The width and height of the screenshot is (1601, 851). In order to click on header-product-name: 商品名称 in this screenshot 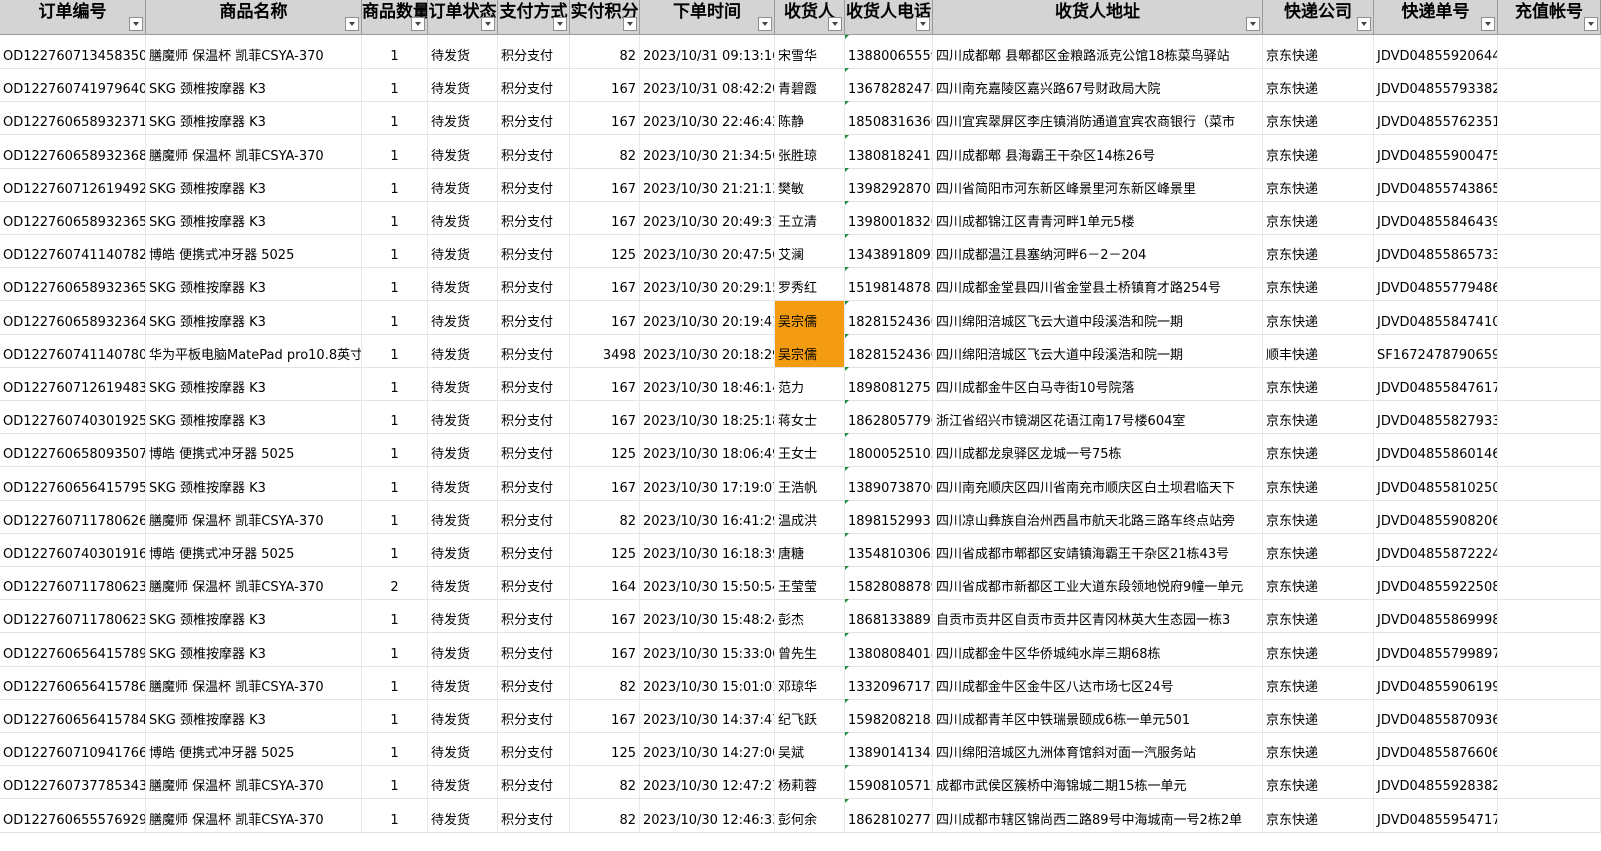, I will do `click(254, 17)`.